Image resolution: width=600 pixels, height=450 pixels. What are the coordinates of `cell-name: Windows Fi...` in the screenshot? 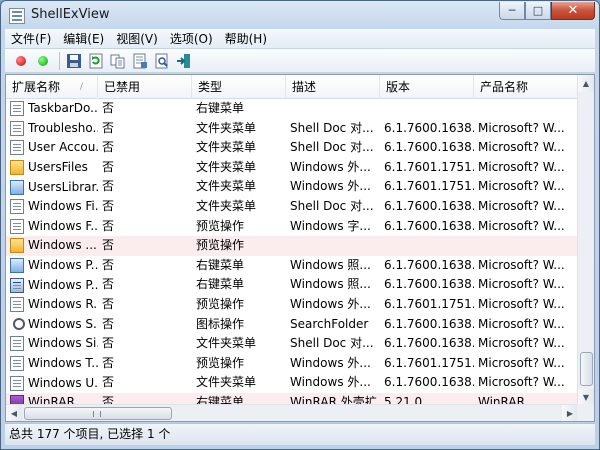 It's located at (52, 207).